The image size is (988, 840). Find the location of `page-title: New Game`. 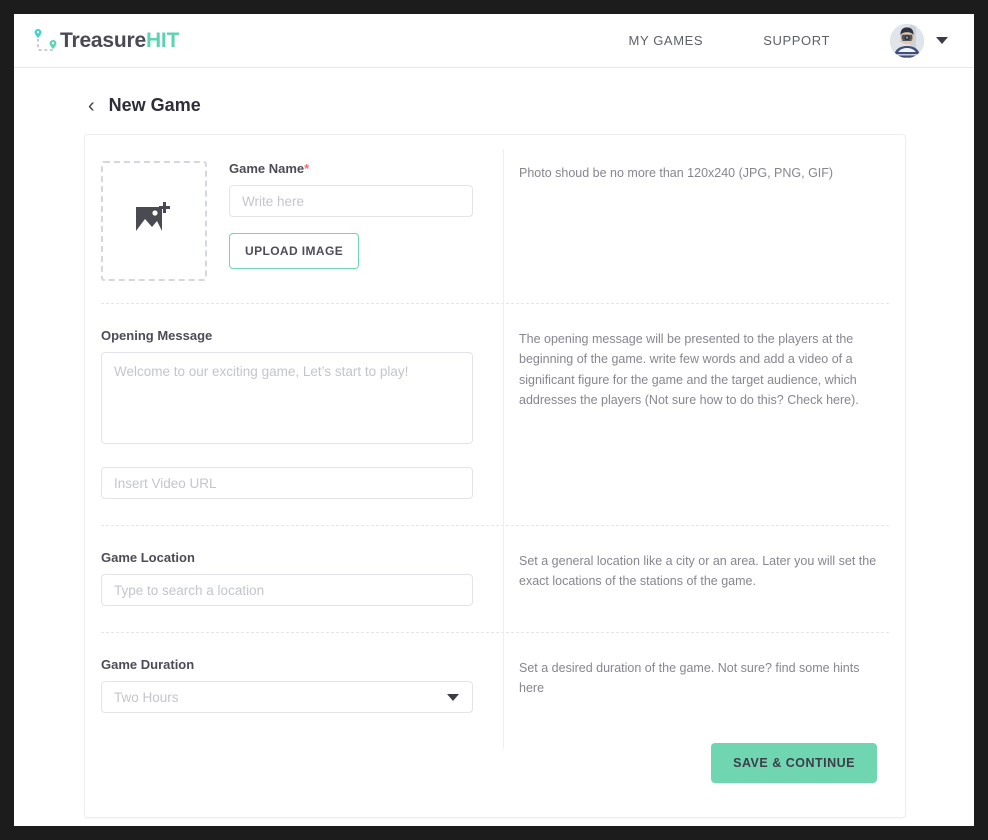

page-title: New Game is located at coordinates (154, 105).